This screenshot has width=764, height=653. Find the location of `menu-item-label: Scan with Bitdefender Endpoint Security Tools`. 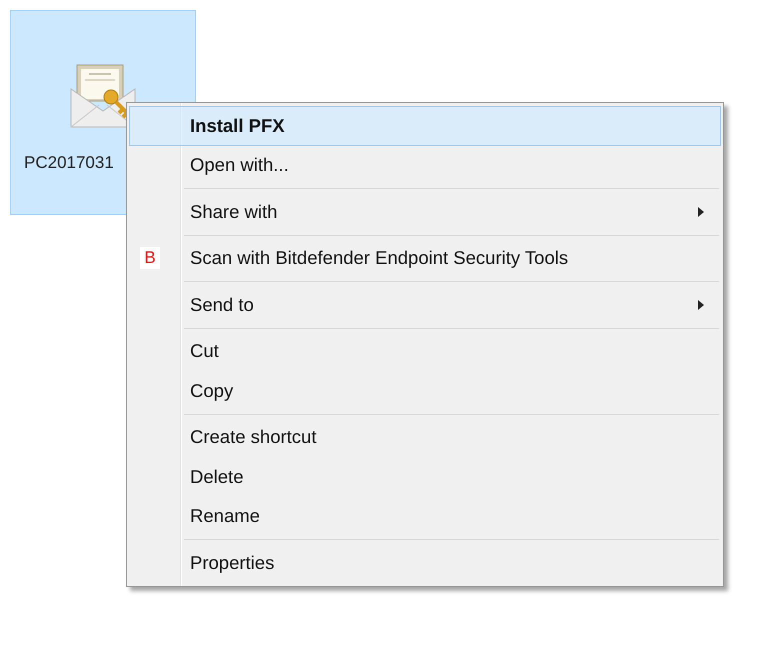

menu-item-label: Scan with Bitdefender Endpoint Security Tools is located at coordinates (379, 258).